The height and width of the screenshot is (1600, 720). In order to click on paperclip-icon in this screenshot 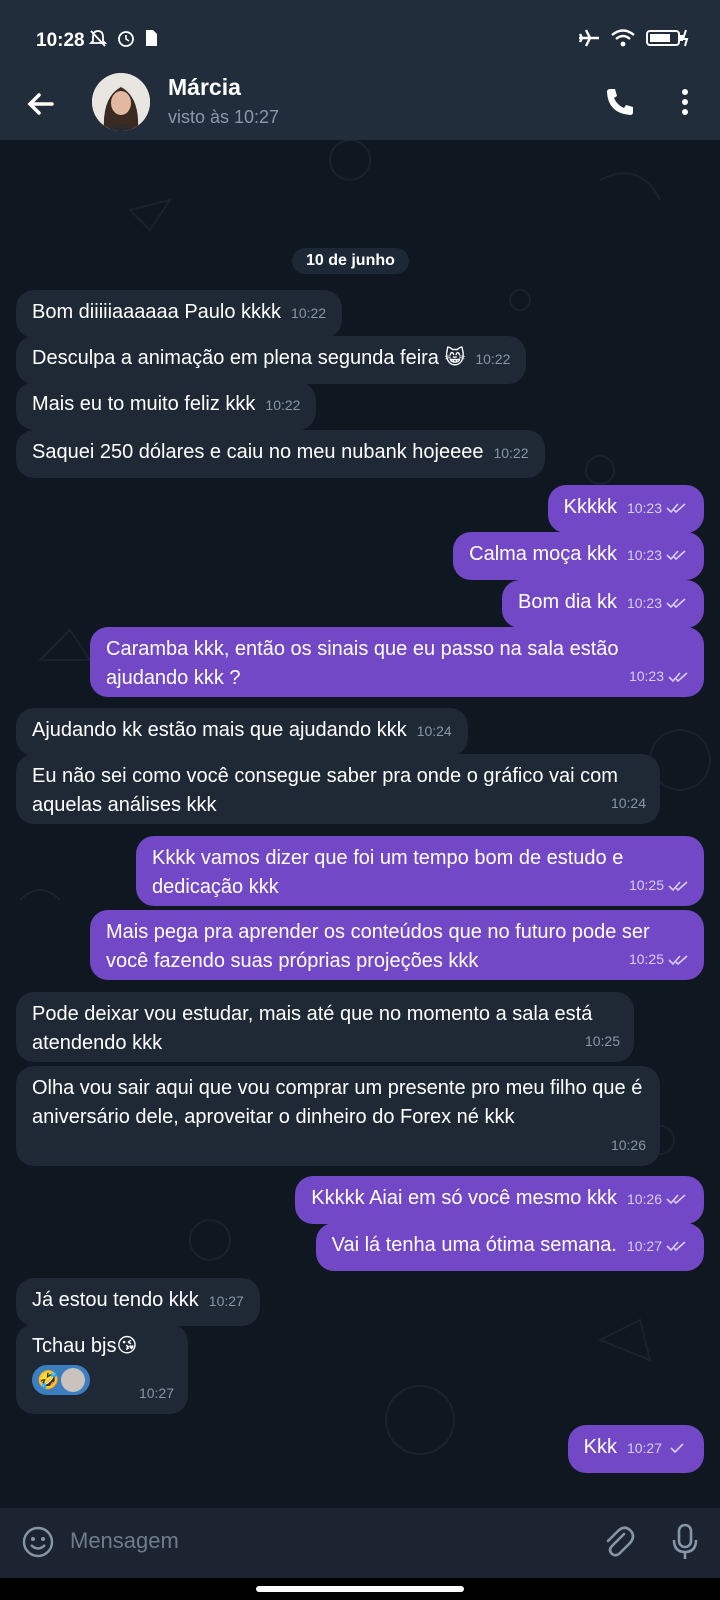, I will do `click(620, 1541)`.